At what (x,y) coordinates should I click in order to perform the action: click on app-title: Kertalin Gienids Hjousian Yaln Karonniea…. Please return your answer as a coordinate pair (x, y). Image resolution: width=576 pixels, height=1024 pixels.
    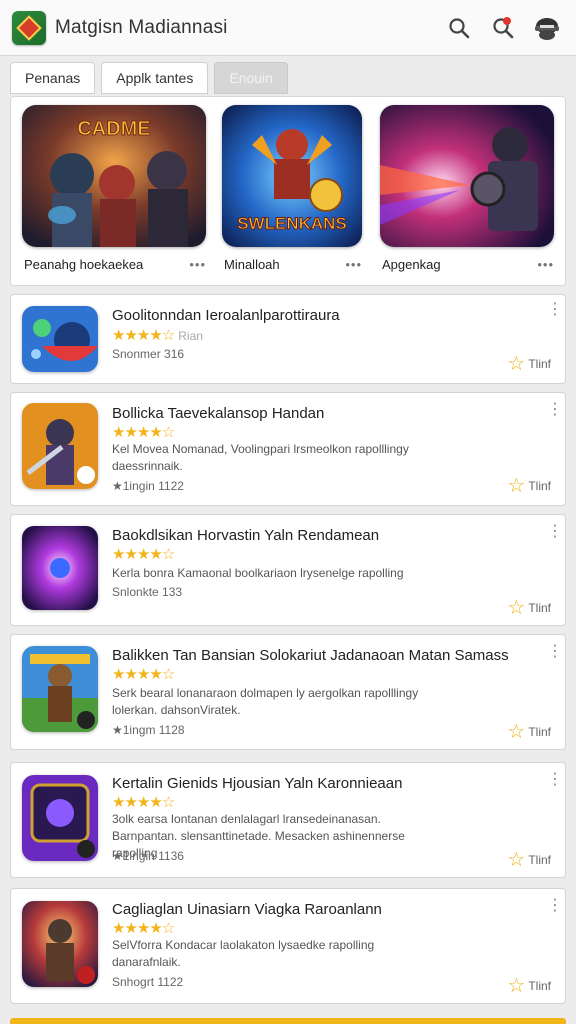
    Looking at the image, I should click on (257, 783).